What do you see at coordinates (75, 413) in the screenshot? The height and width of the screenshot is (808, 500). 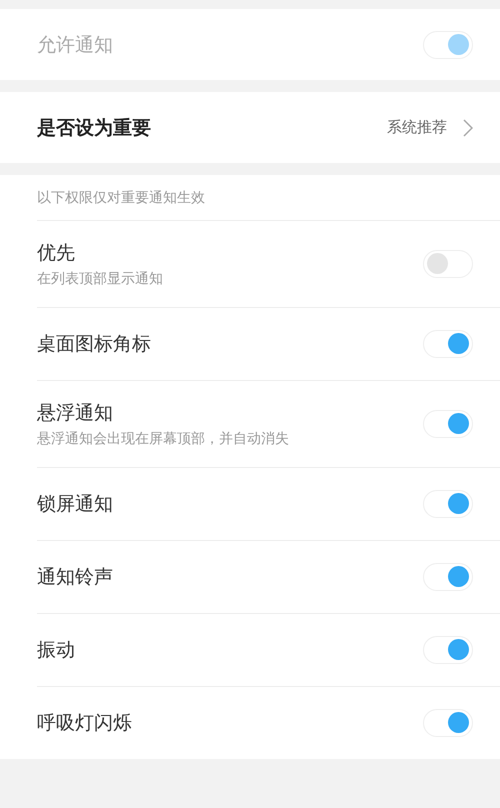 I see `setting-label: 悬浮通知` at bounding box center [75, 413].